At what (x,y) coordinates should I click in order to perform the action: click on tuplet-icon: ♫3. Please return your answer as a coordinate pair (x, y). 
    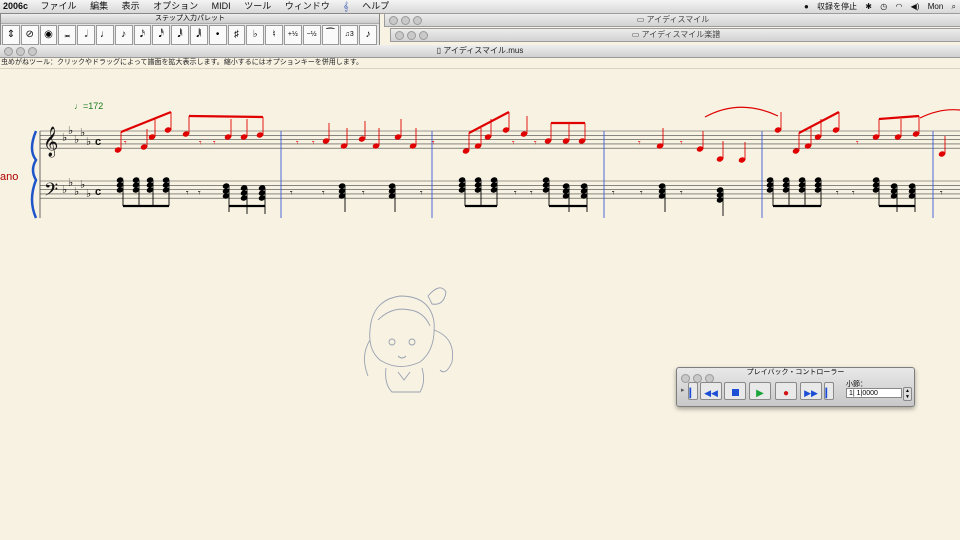
    Looking at the image, I should click on (349, 35).